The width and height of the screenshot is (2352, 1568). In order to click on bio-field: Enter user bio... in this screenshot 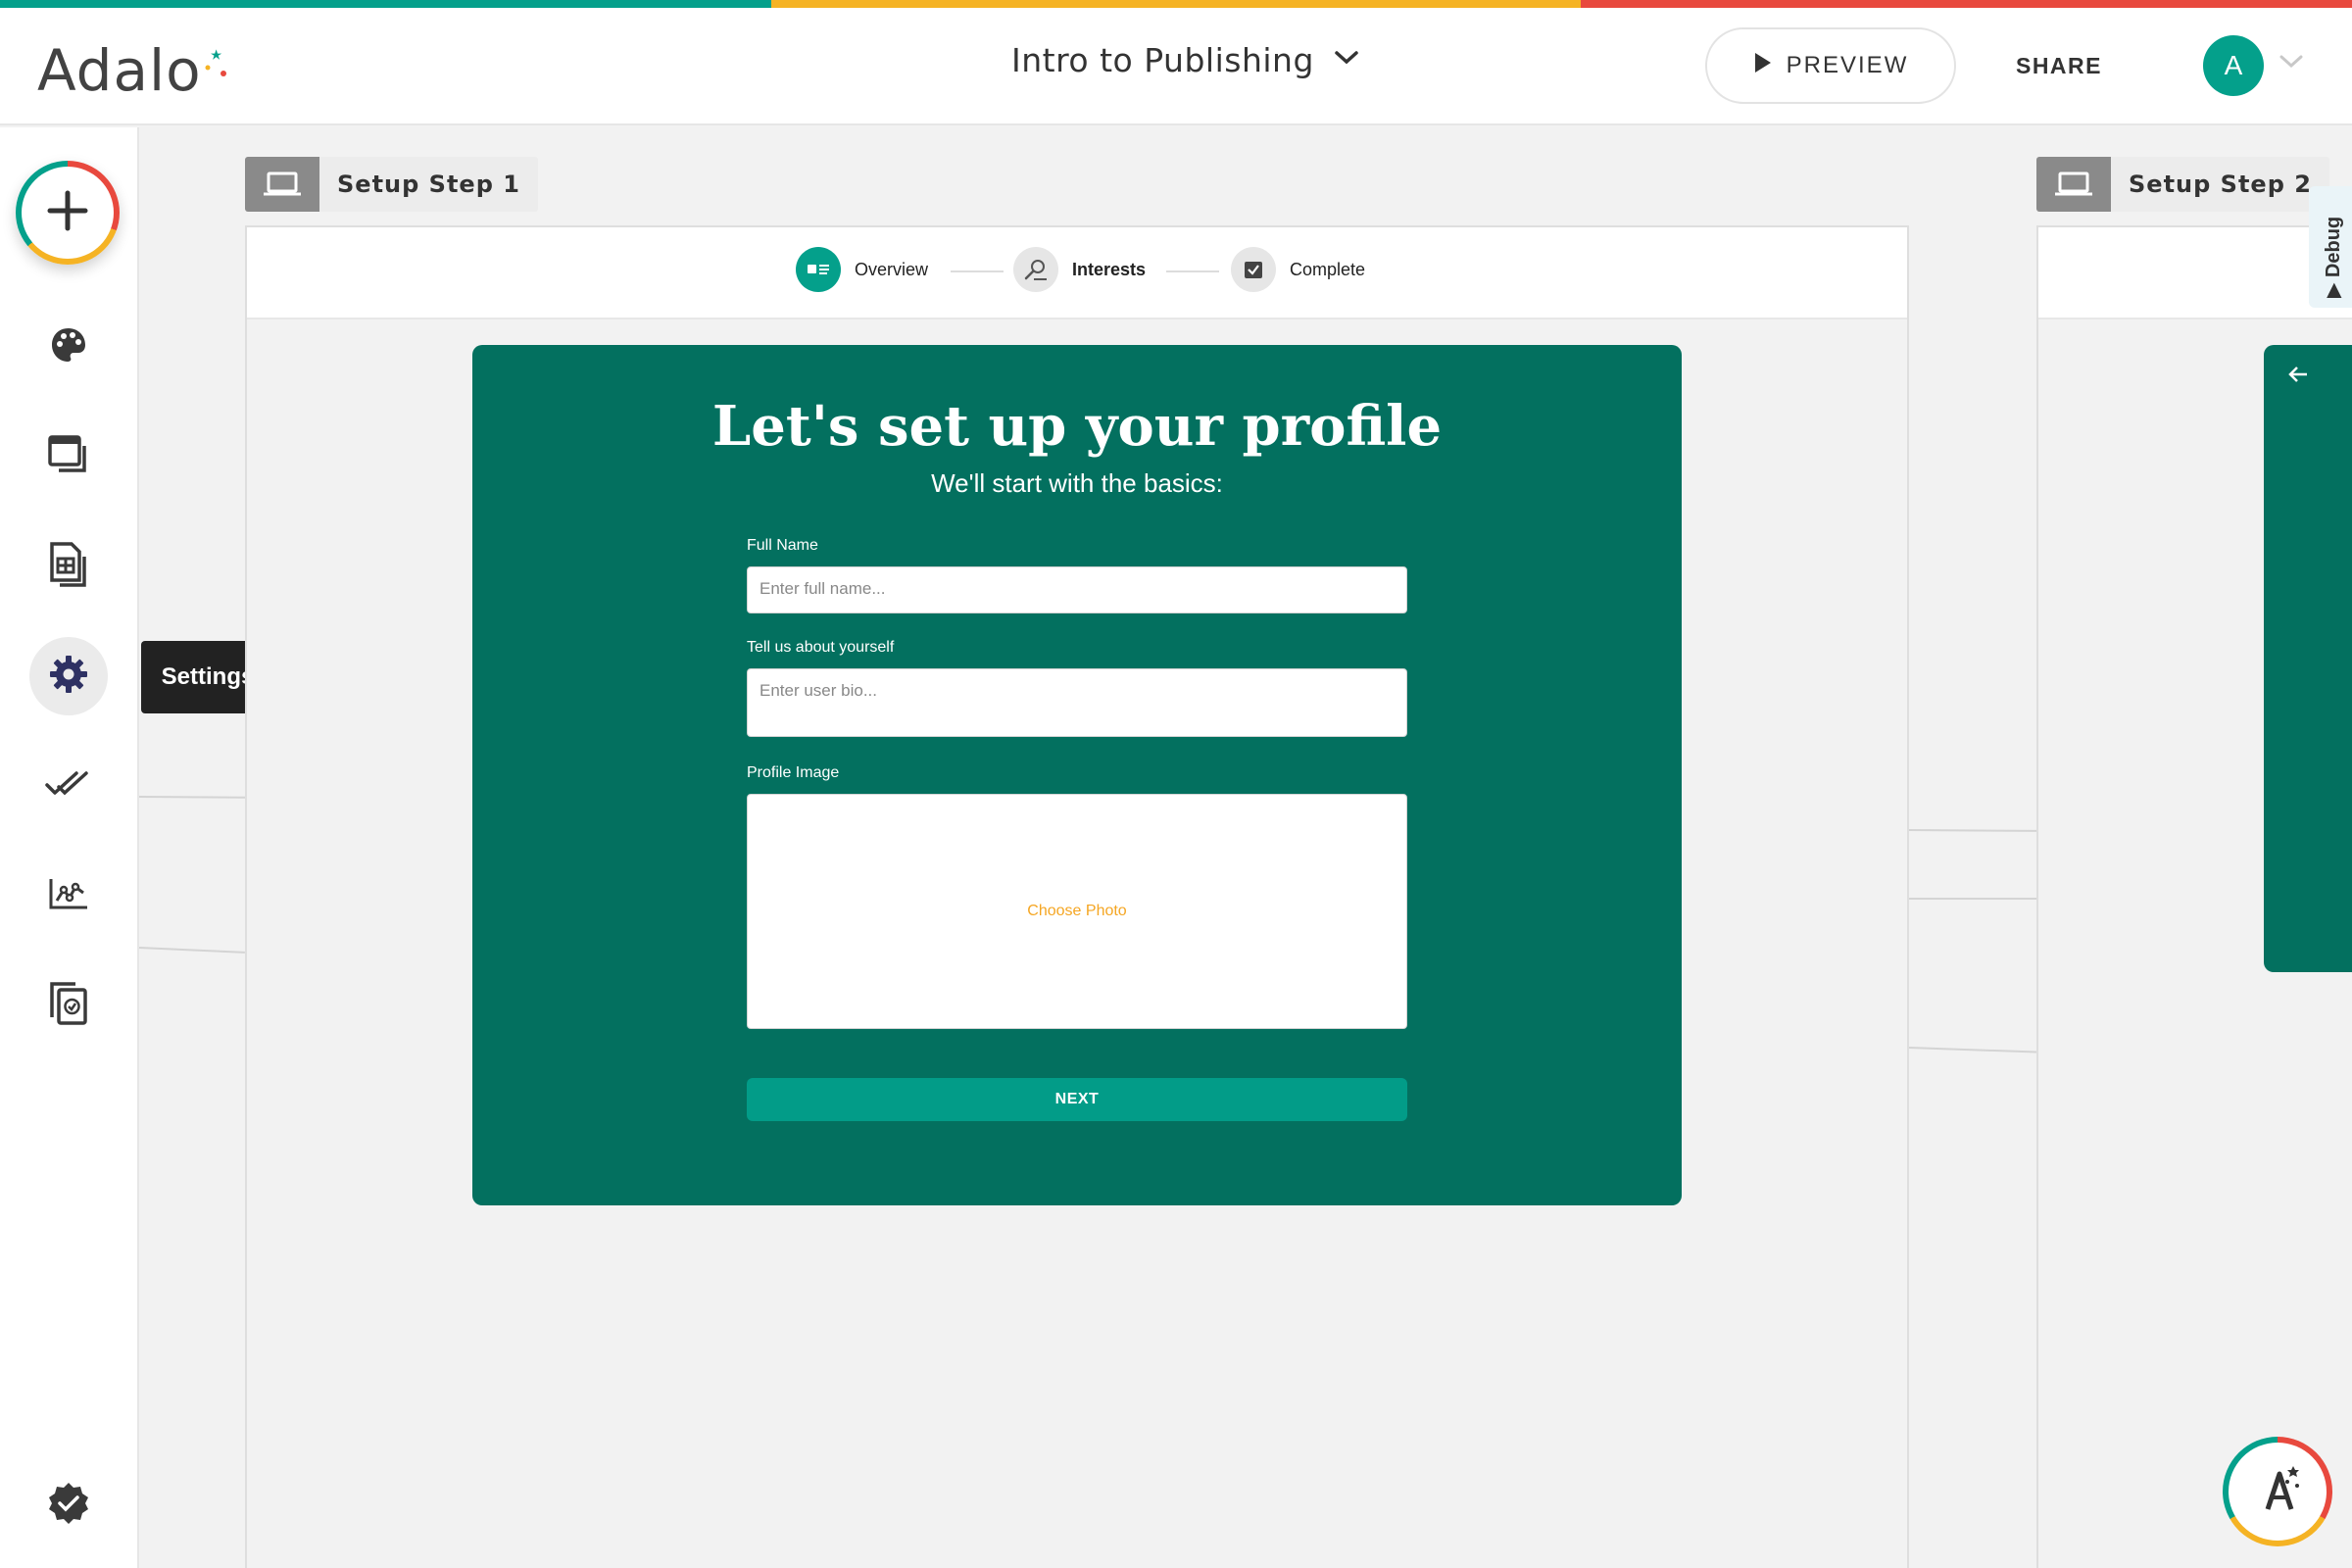, I will do `click(1077, 702)`.